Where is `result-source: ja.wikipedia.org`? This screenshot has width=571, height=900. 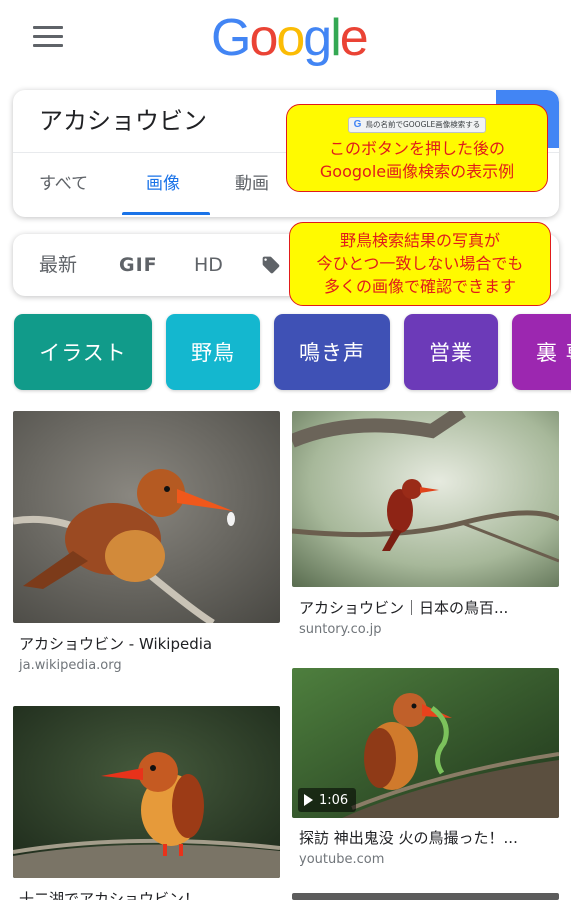
result-source: ja.wikipedia.org is located at coordinates (70, 665).